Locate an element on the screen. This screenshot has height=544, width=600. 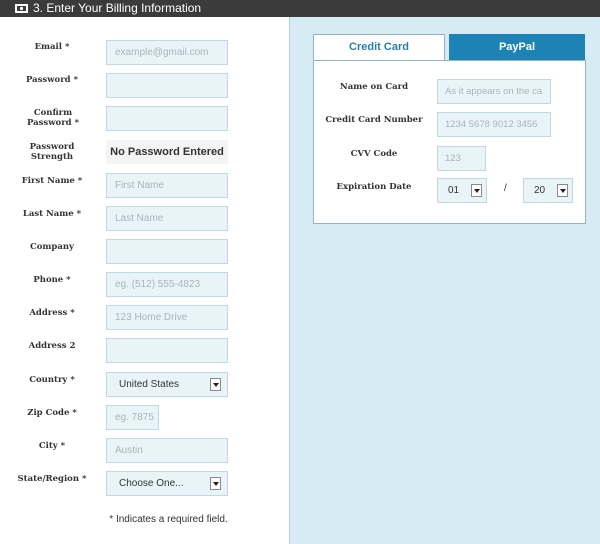
cvv-field: 123 is located at coordinates (461, 158).